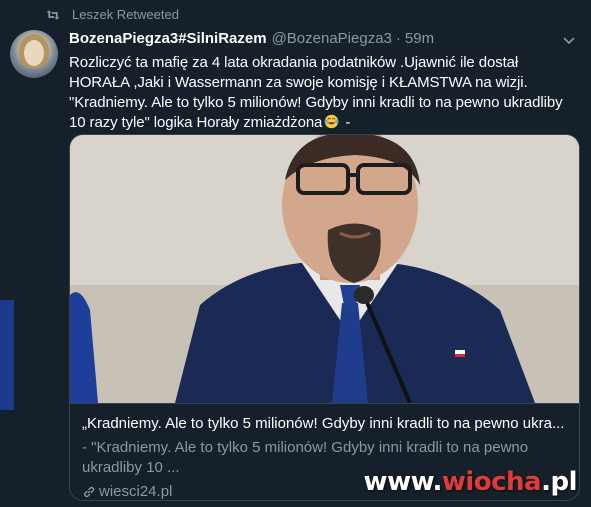  What do you see at coordinates (403, 482) in the screenshot?
I see `watermark-prefix: www.` at bounding box center [403, 482].